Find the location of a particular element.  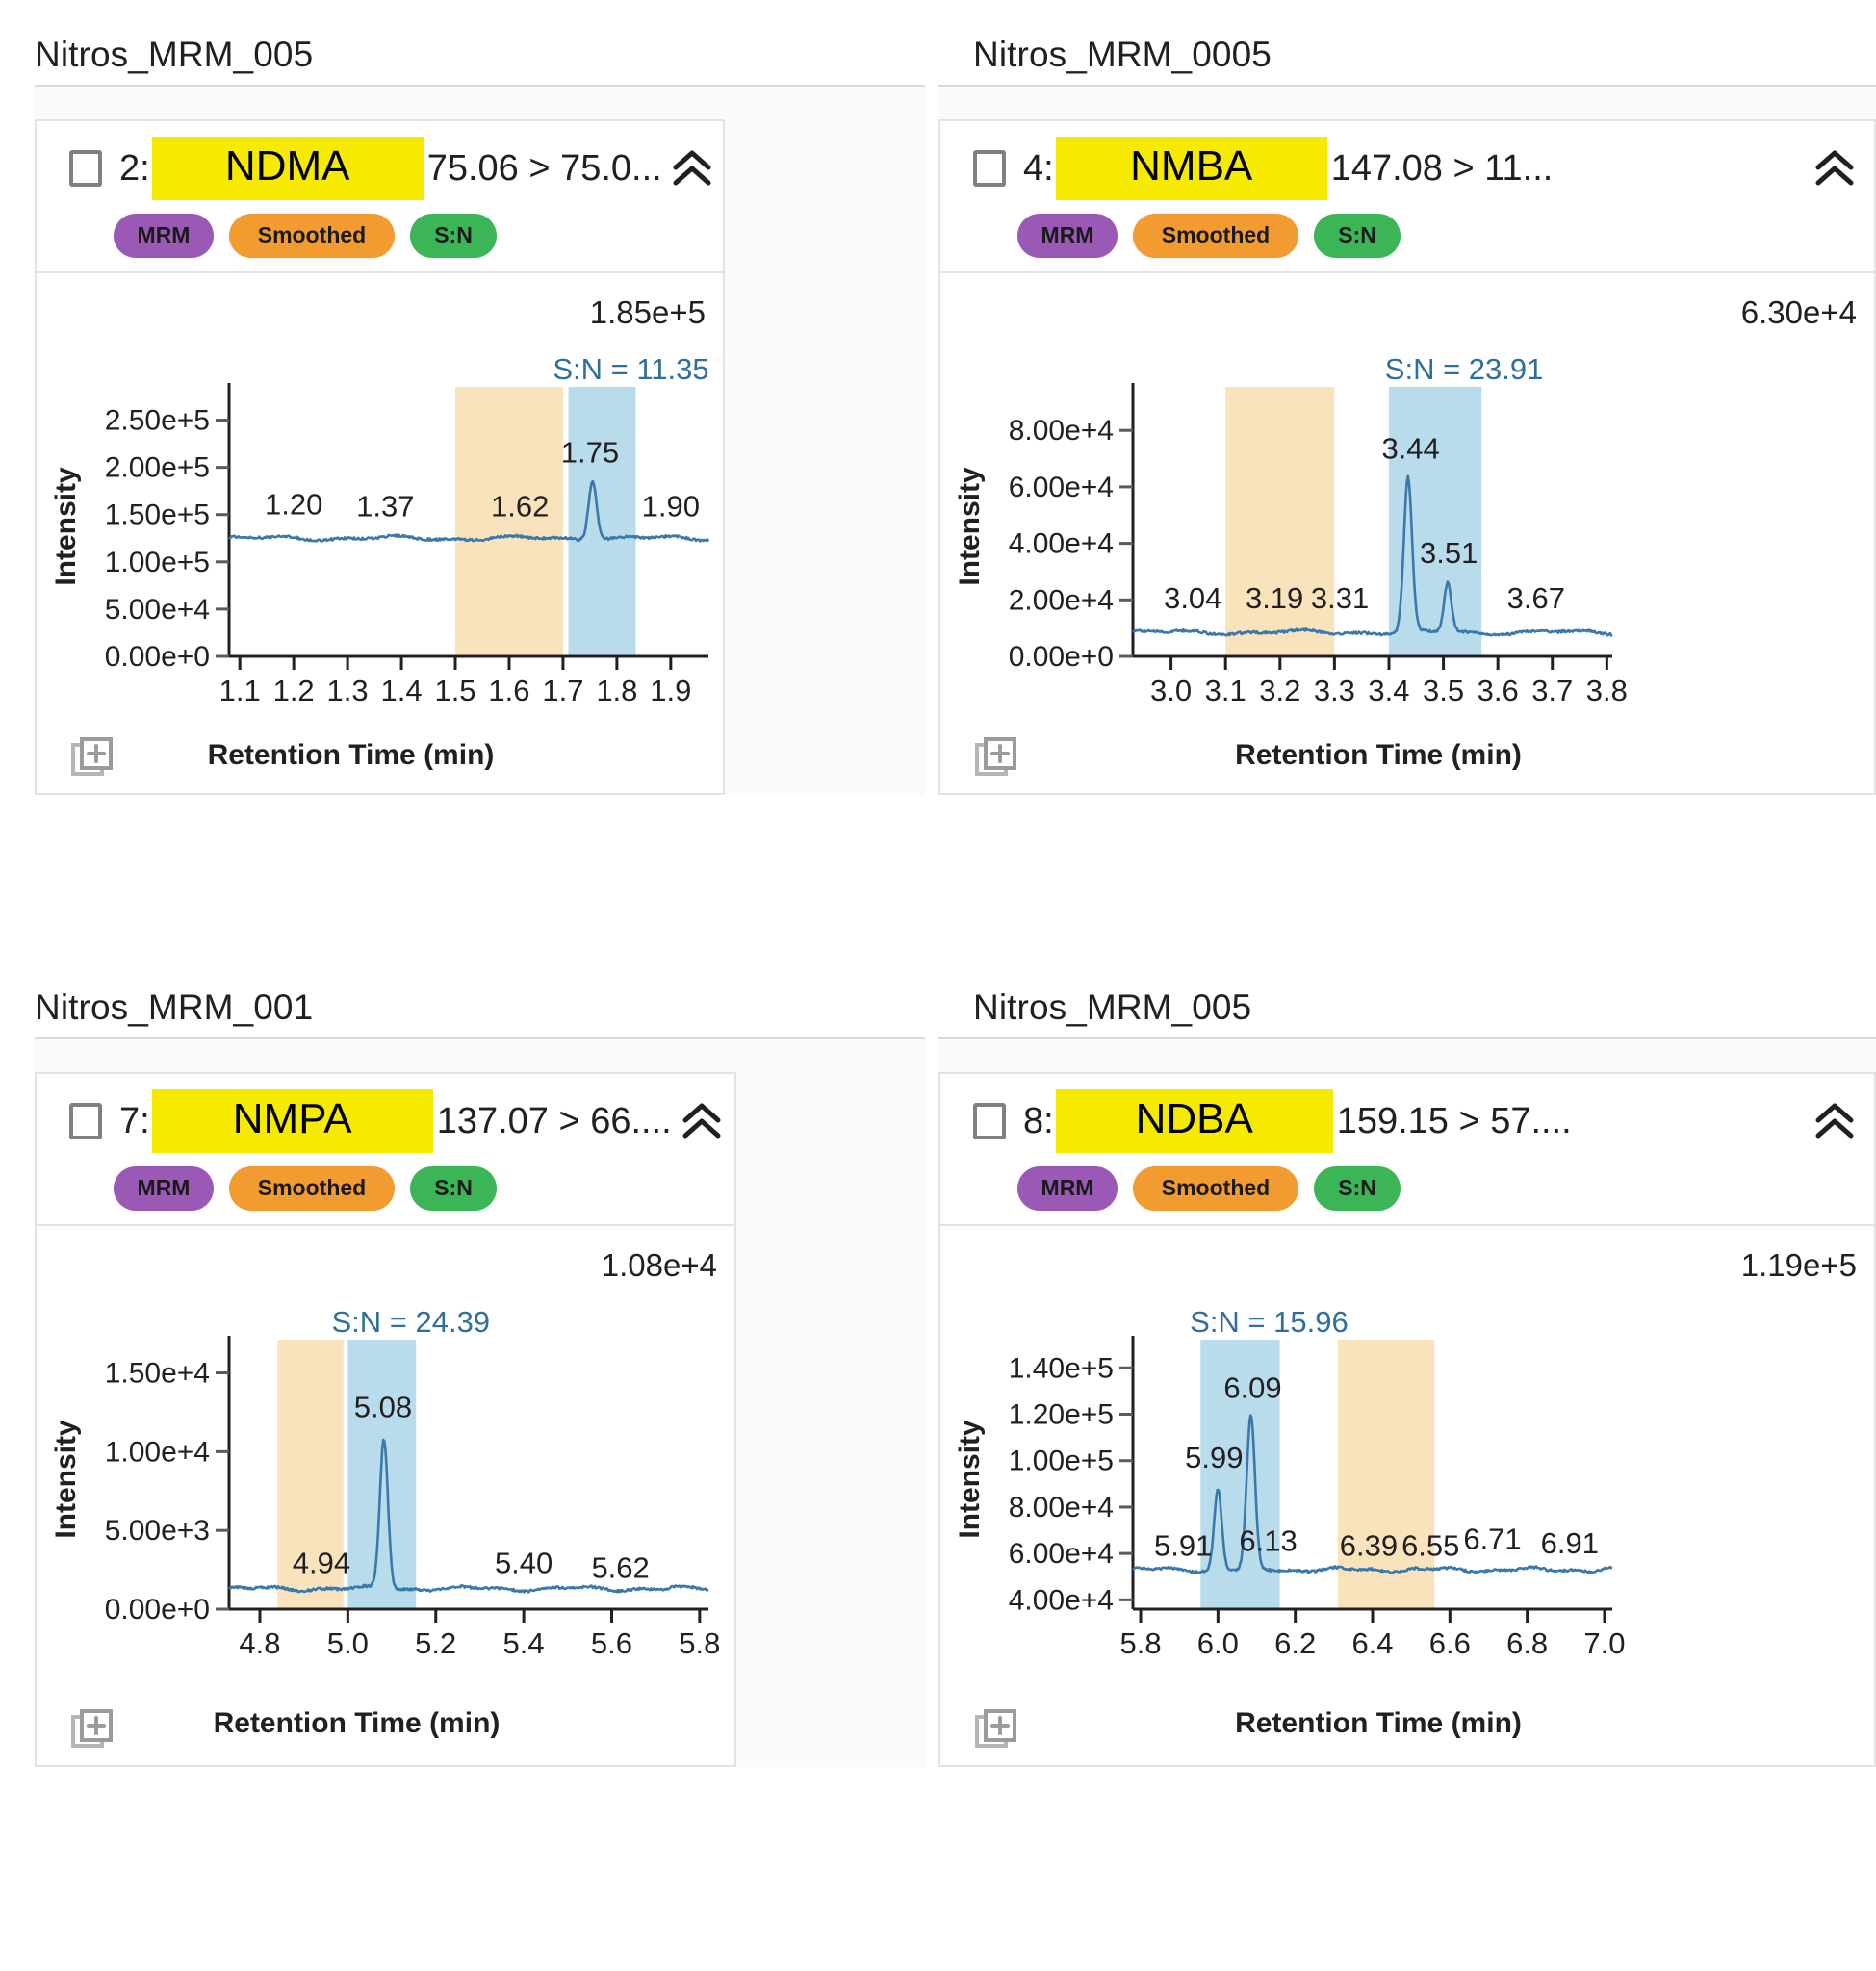

x-tick-label: 6.6 is located at coordinates (1450, 1643).